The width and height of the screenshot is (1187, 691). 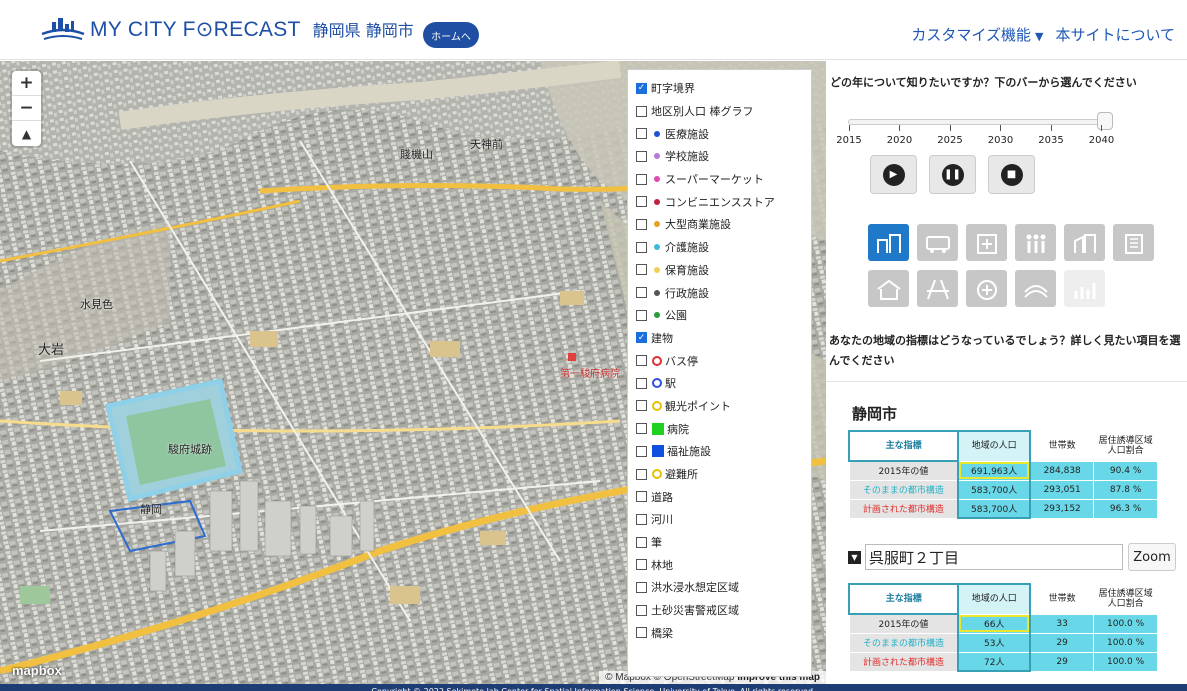 I want to click on legend-ring-icon, so click(x=657, y=474).